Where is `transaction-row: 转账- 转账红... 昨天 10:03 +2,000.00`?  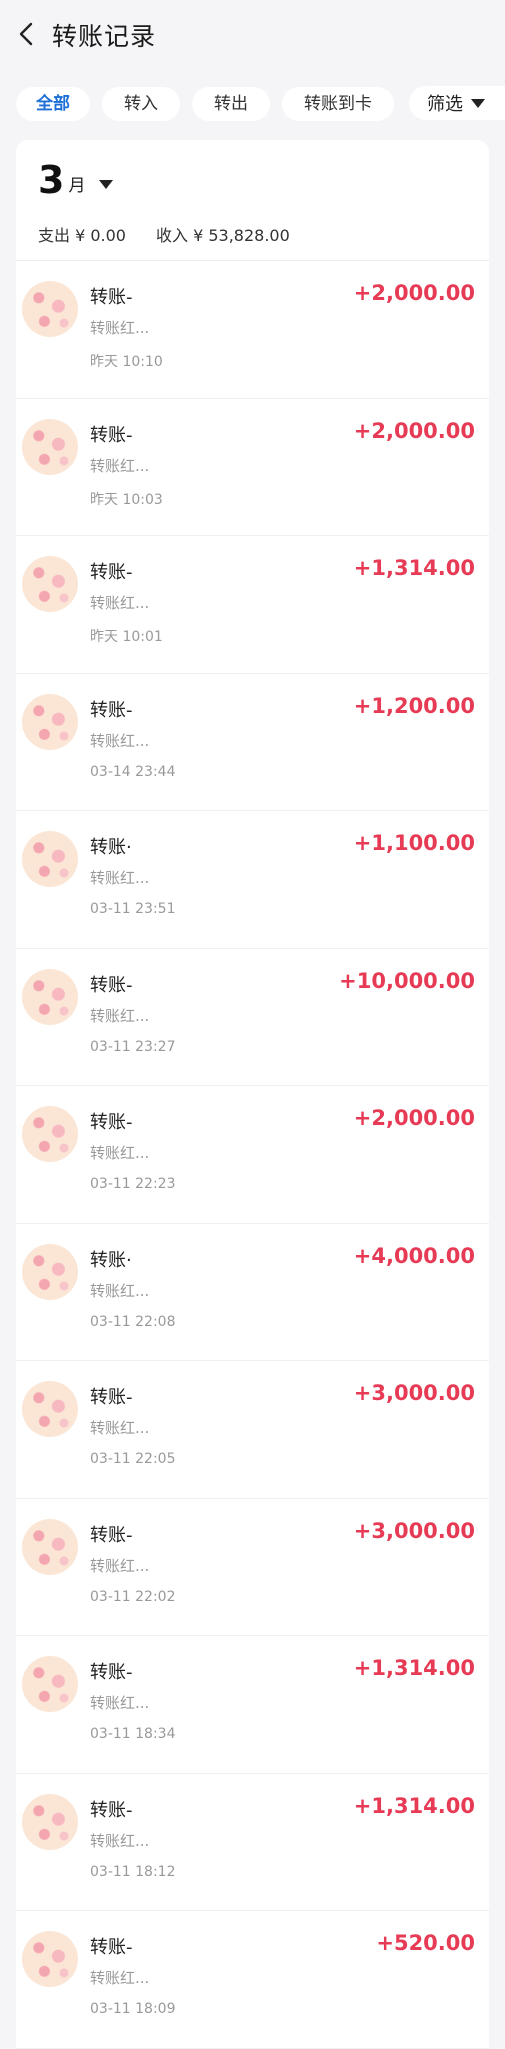 transaction-row: 转账- 转账红... 昨天 10:03 +2,000.00 is located at coordinates (252, 468).